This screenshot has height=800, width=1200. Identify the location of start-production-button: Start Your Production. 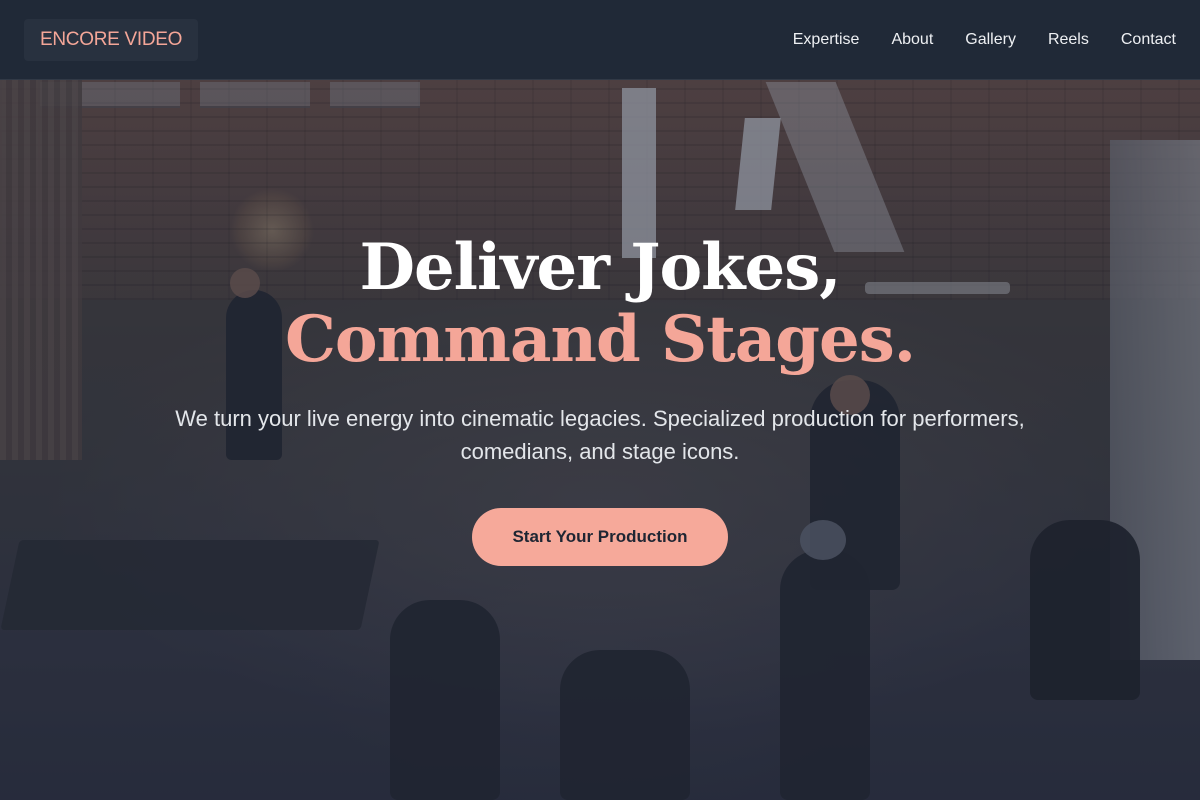
(600, 537).